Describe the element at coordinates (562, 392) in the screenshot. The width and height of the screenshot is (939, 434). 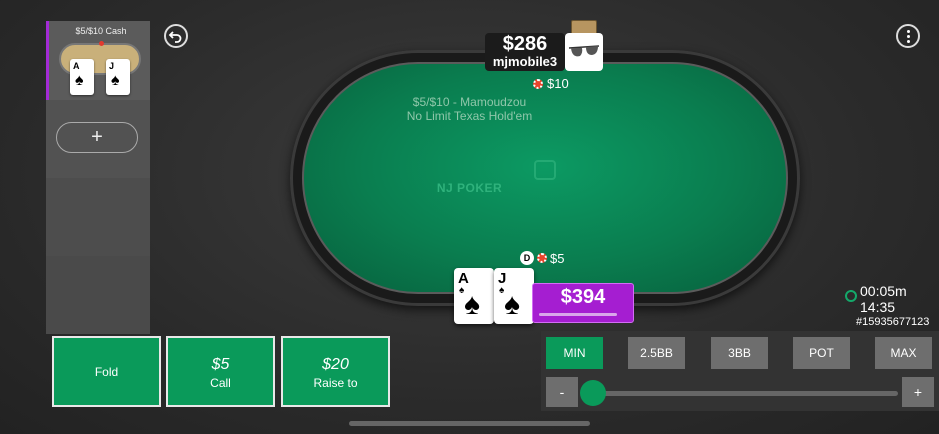
I see `decrease-bet-button: -` at that location.